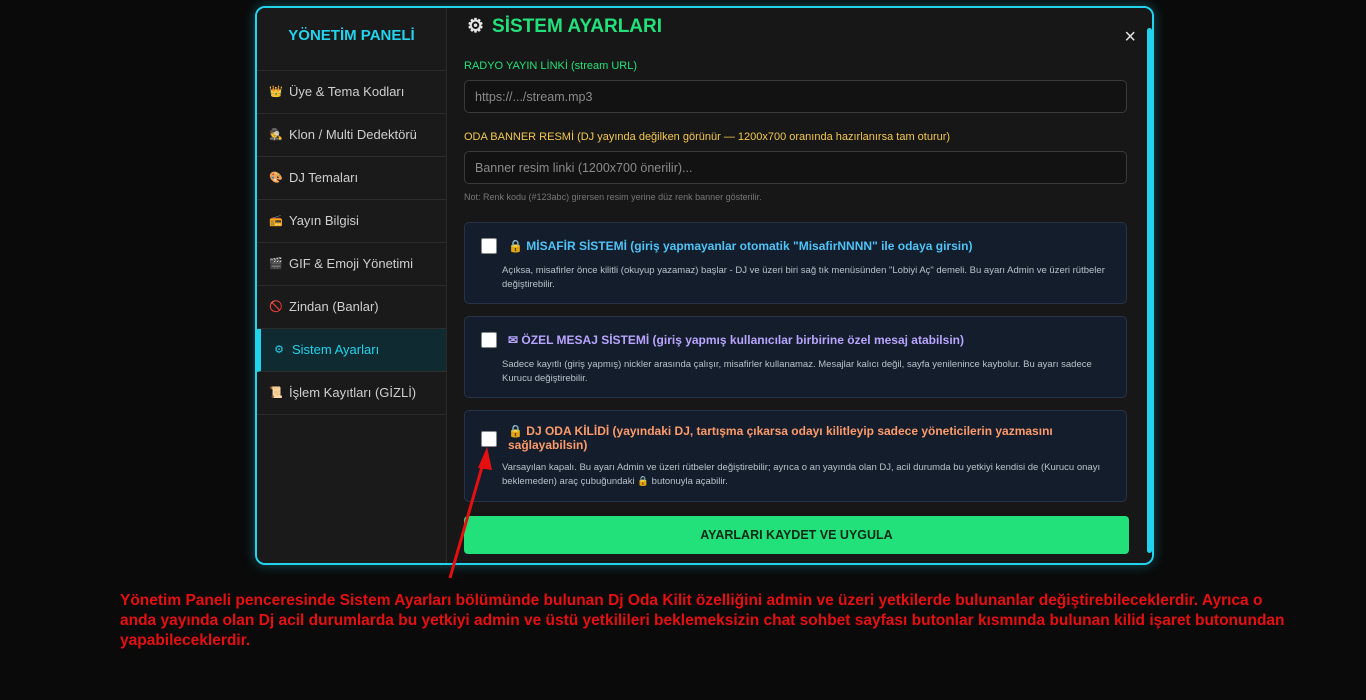 This screenshot has height=700, width=1366. What do you see at coordinates (485, 458) in the screenshot?
I see `arrow-head` at bounding box center [485, 458].